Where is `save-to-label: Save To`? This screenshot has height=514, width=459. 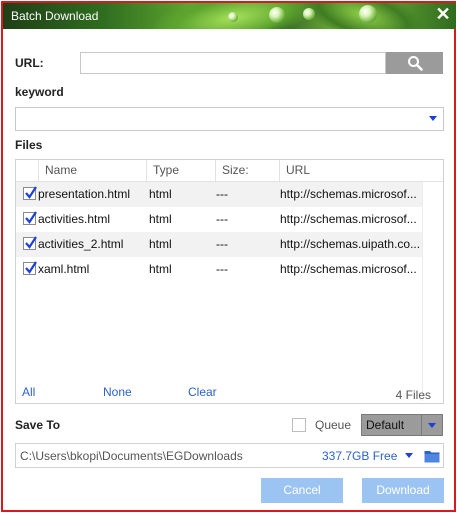 save-to-label: Save To is located at coordinates (38, 425).